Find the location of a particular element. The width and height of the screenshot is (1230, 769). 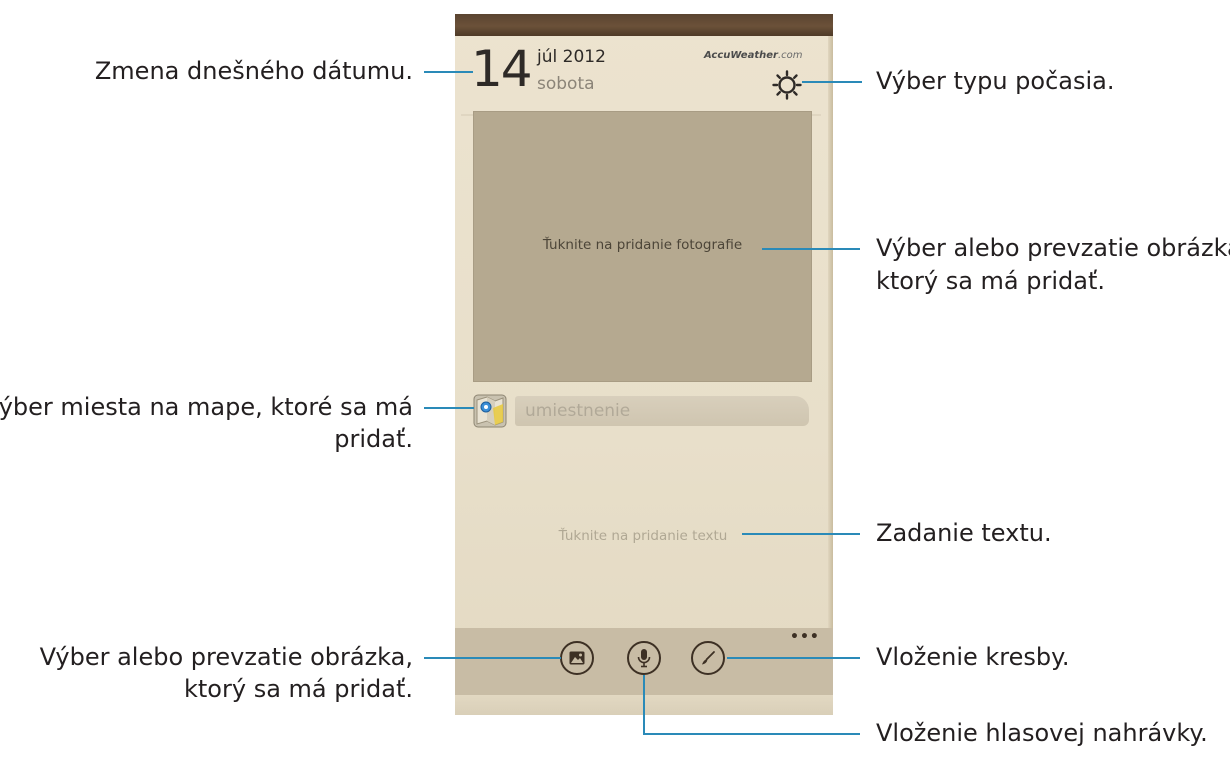

callout-line-map is located at coordinates (449, 408).